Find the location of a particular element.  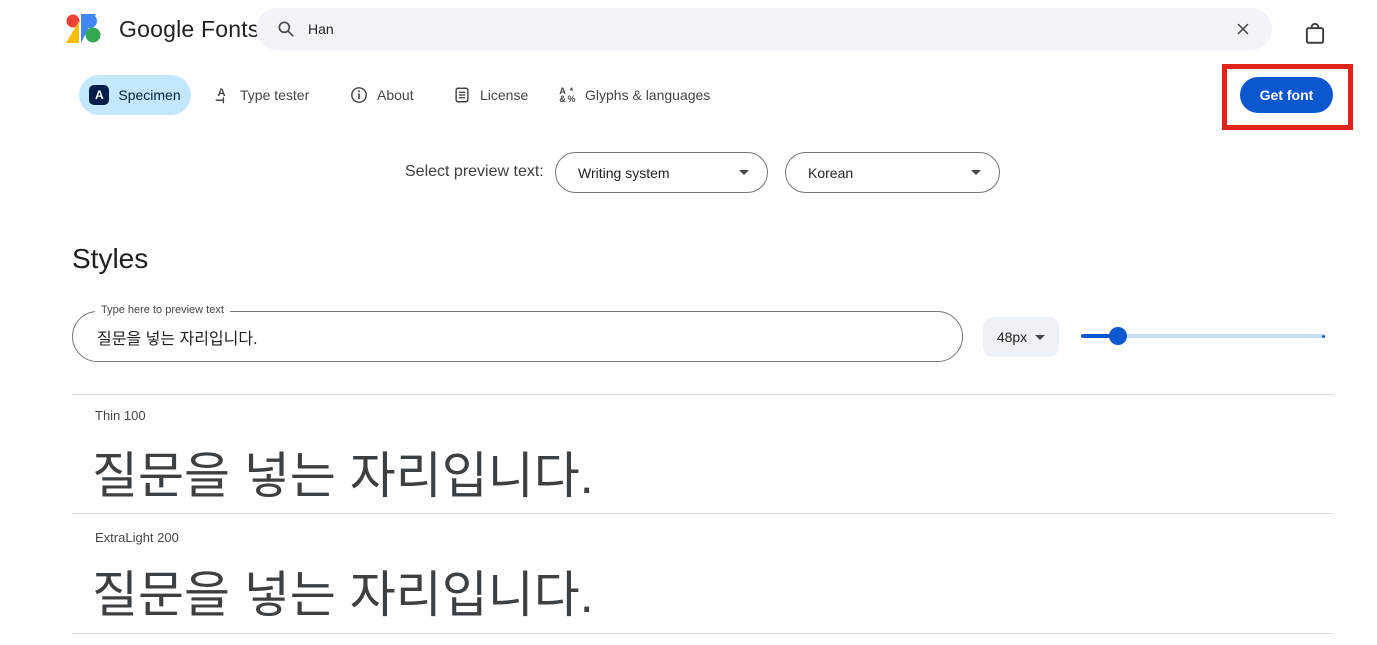

search-icon is located at coordinates (286, 29).